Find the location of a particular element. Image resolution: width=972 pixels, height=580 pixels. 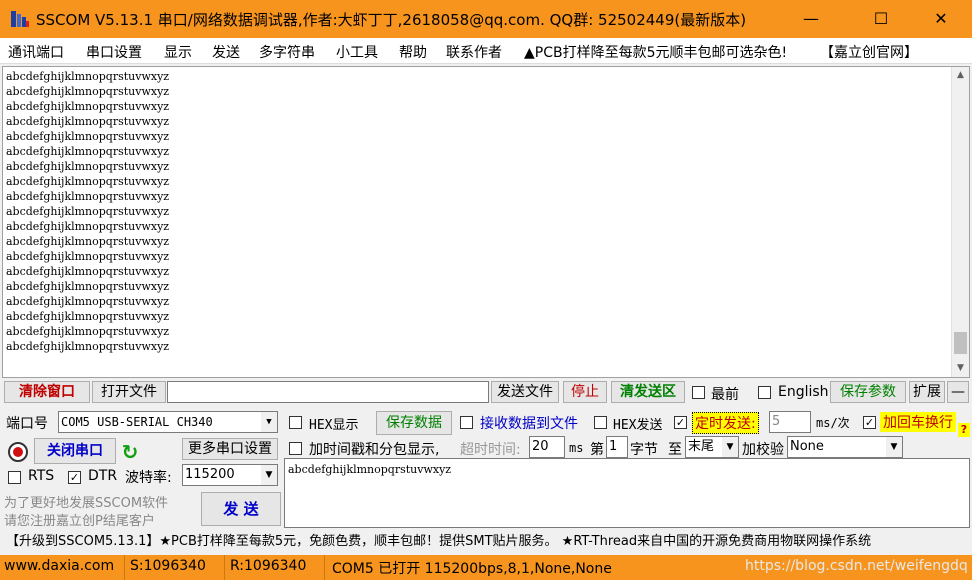

dtr-checkbox: ✓ is located at coordinates (74, 477).